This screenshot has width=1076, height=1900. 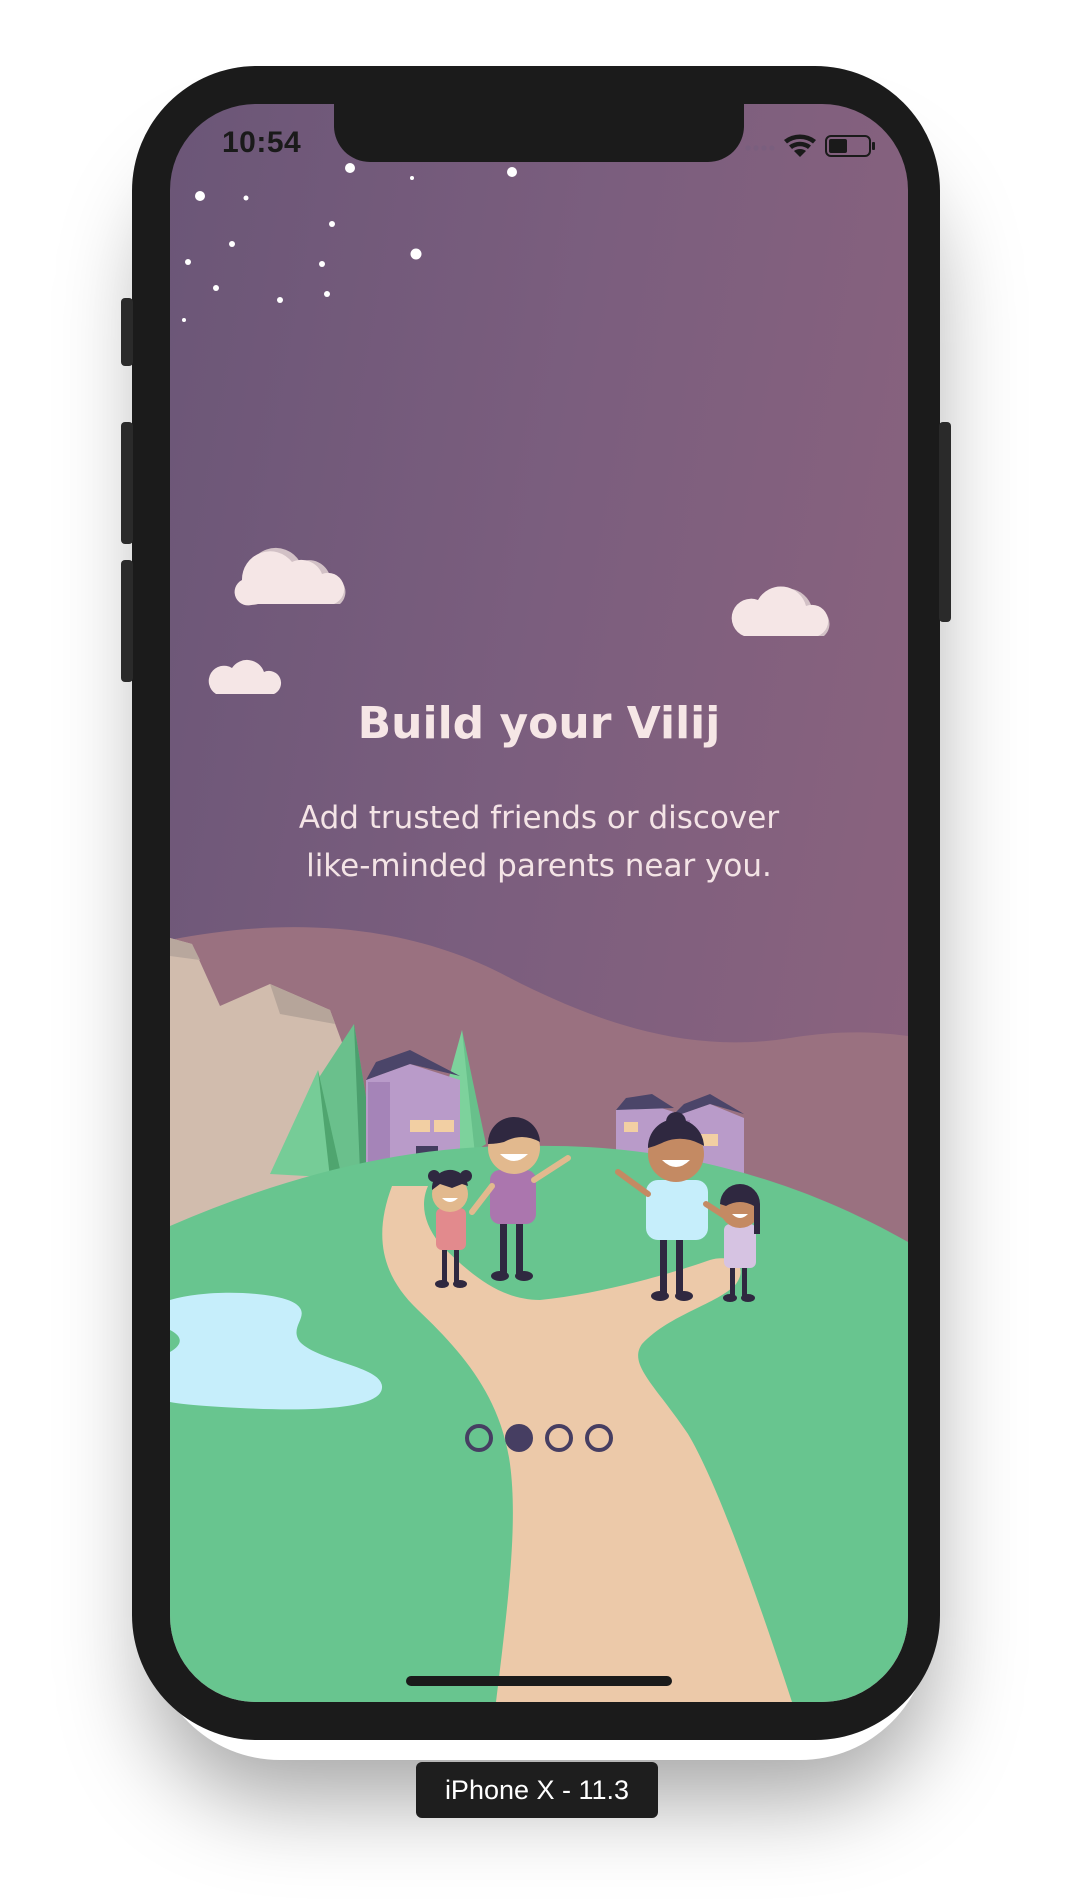 What do you see at coordinates (537, 1790) in the screenshot?
I see `simulator-device-label: iPhone X - 11.3` at bounding box center [537, 1790].